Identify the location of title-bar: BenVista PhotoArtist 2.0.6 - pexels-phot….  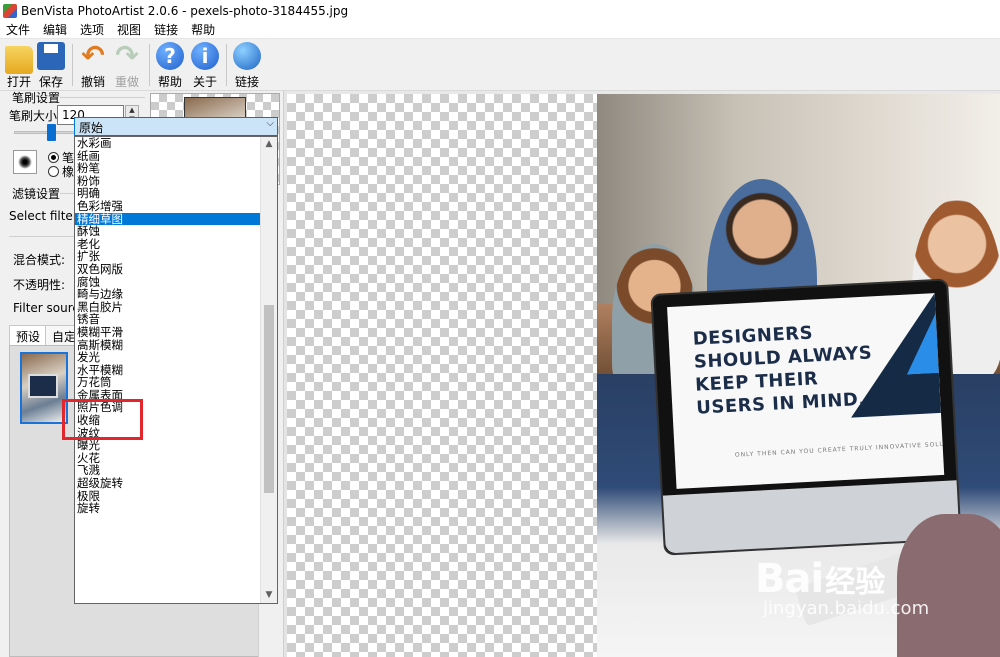
(500, 10).